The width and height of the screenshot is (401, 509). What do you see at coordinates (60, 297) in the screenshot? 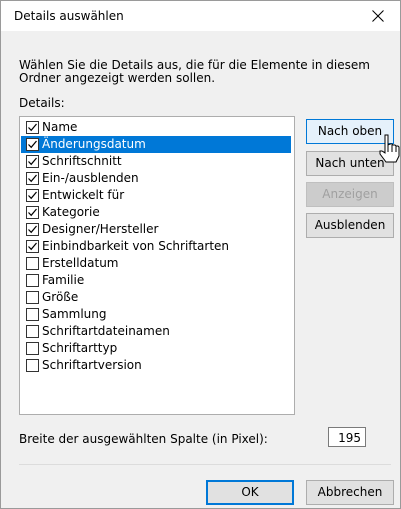
I see `list-item-label: Größe` at bounding box center [60, 297].